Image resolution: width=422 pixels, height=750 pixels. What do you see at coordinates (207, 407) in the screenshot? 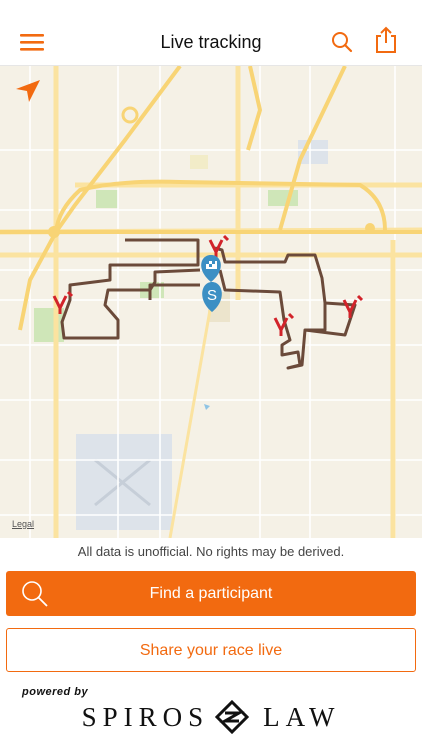
I see `water-feature` at bounding box center [207, 407].